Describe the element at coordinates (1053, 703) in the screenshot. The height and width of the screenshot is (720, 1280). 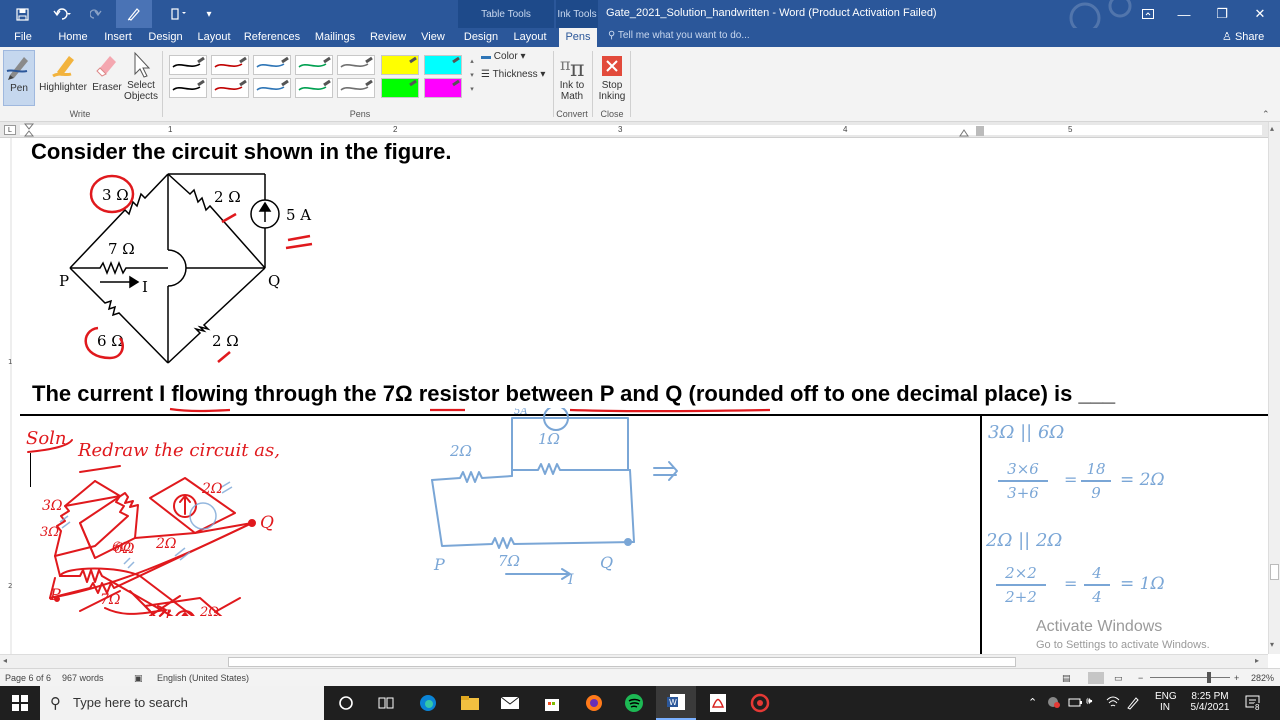
I see `network-error-icon` at that location.